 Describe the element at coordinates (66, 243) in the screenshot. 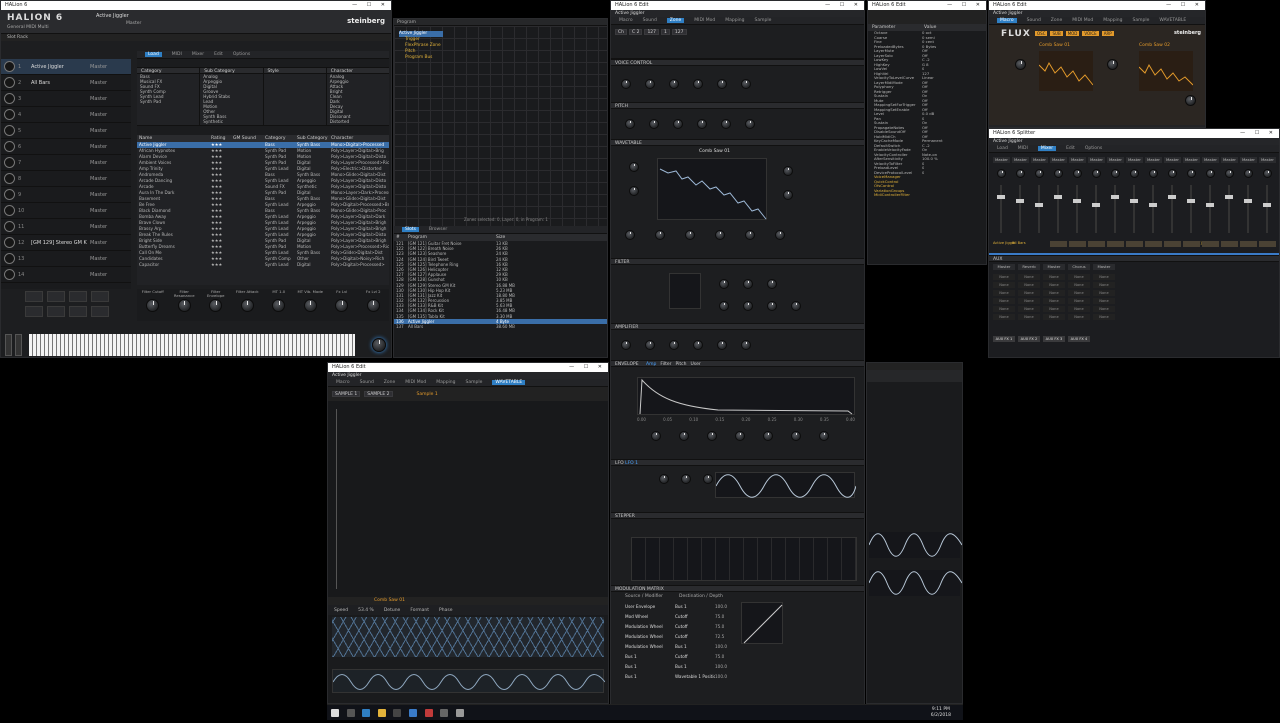

I see `slot-row: 12 [GM 129] Stereo GM Kit Master` at that location.